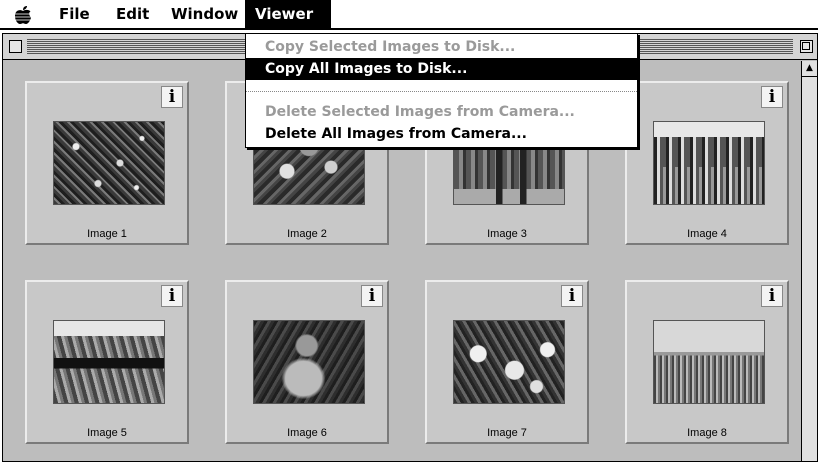 The image size is (818, 462). Describe the element at coordinates (74, 14) in the screenshot. I see `menu-file: File` at that location.